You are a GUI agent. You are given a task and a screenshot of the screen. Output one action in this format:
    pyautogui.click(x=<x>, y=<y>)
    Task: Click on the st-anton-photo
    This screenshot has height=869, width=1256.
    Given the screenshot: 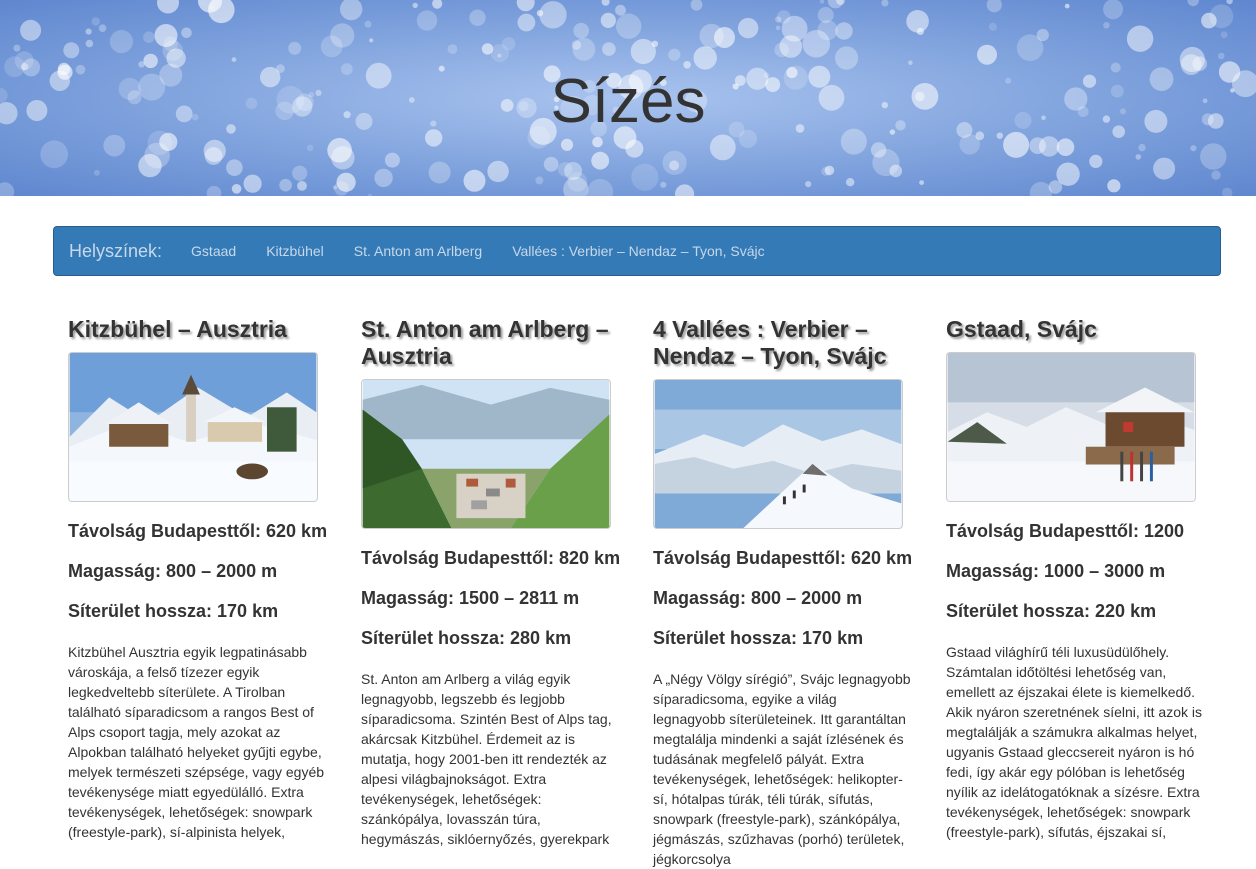 What is the action you would take?
    pyautogui.click(x=486, y=454)
    